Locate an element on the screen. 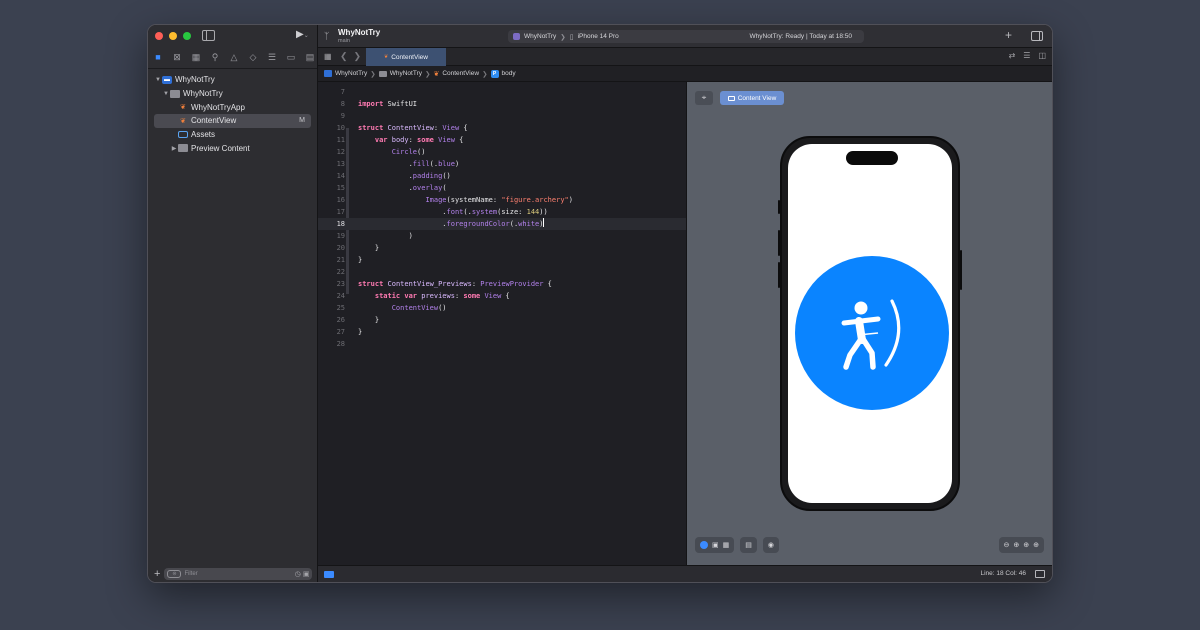 The width and height of the screenshot is (1200, 630). archery-figure-icon is located at coordinates (871, 334).